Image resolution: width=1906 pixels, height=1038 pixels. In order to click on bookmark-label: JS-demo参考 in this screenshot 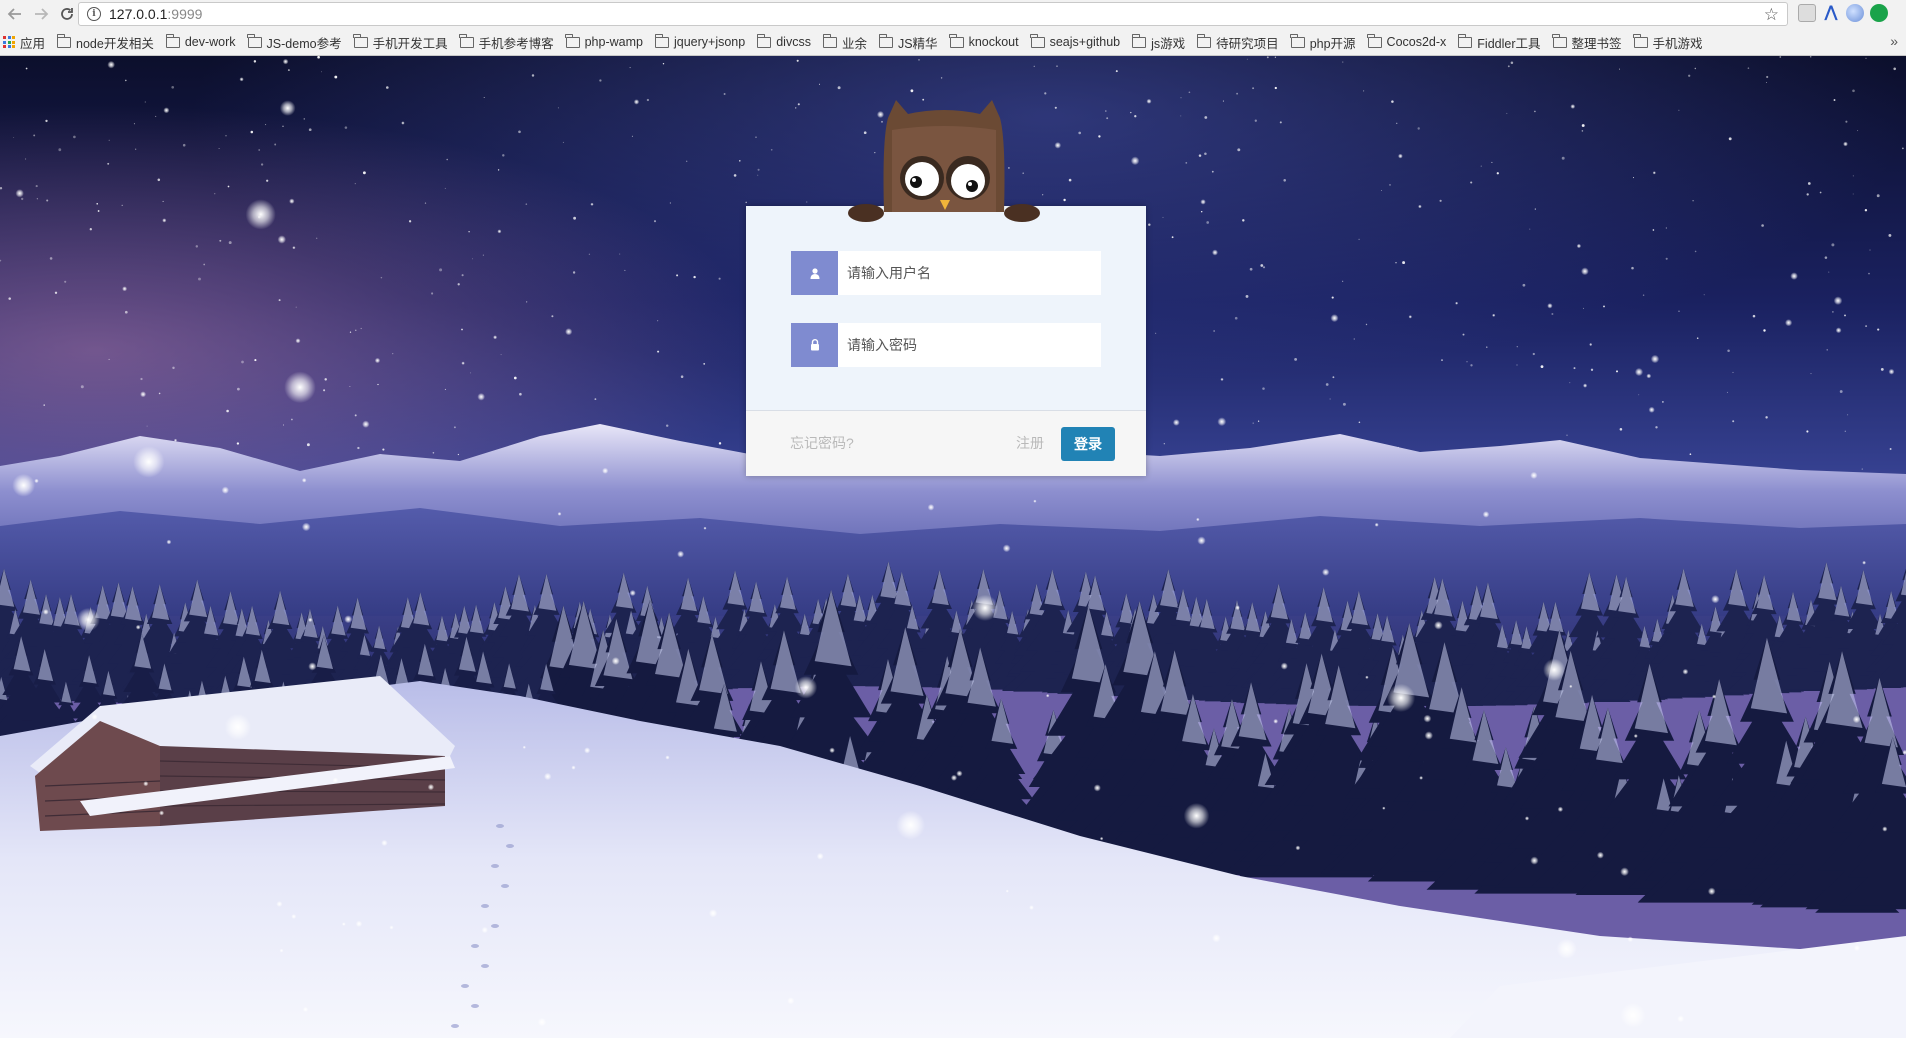, I will do `click(304, 43)`.